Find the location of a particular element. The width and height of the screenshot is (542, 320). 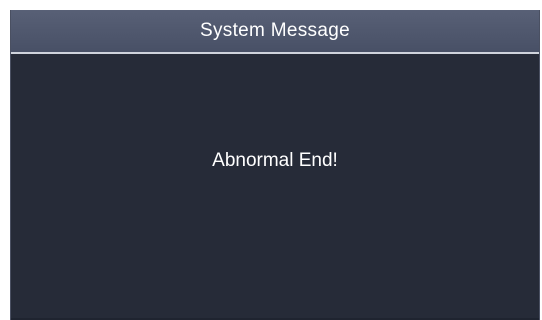

dialog-message: Abnormal End! is located at coordinates (275, 160).